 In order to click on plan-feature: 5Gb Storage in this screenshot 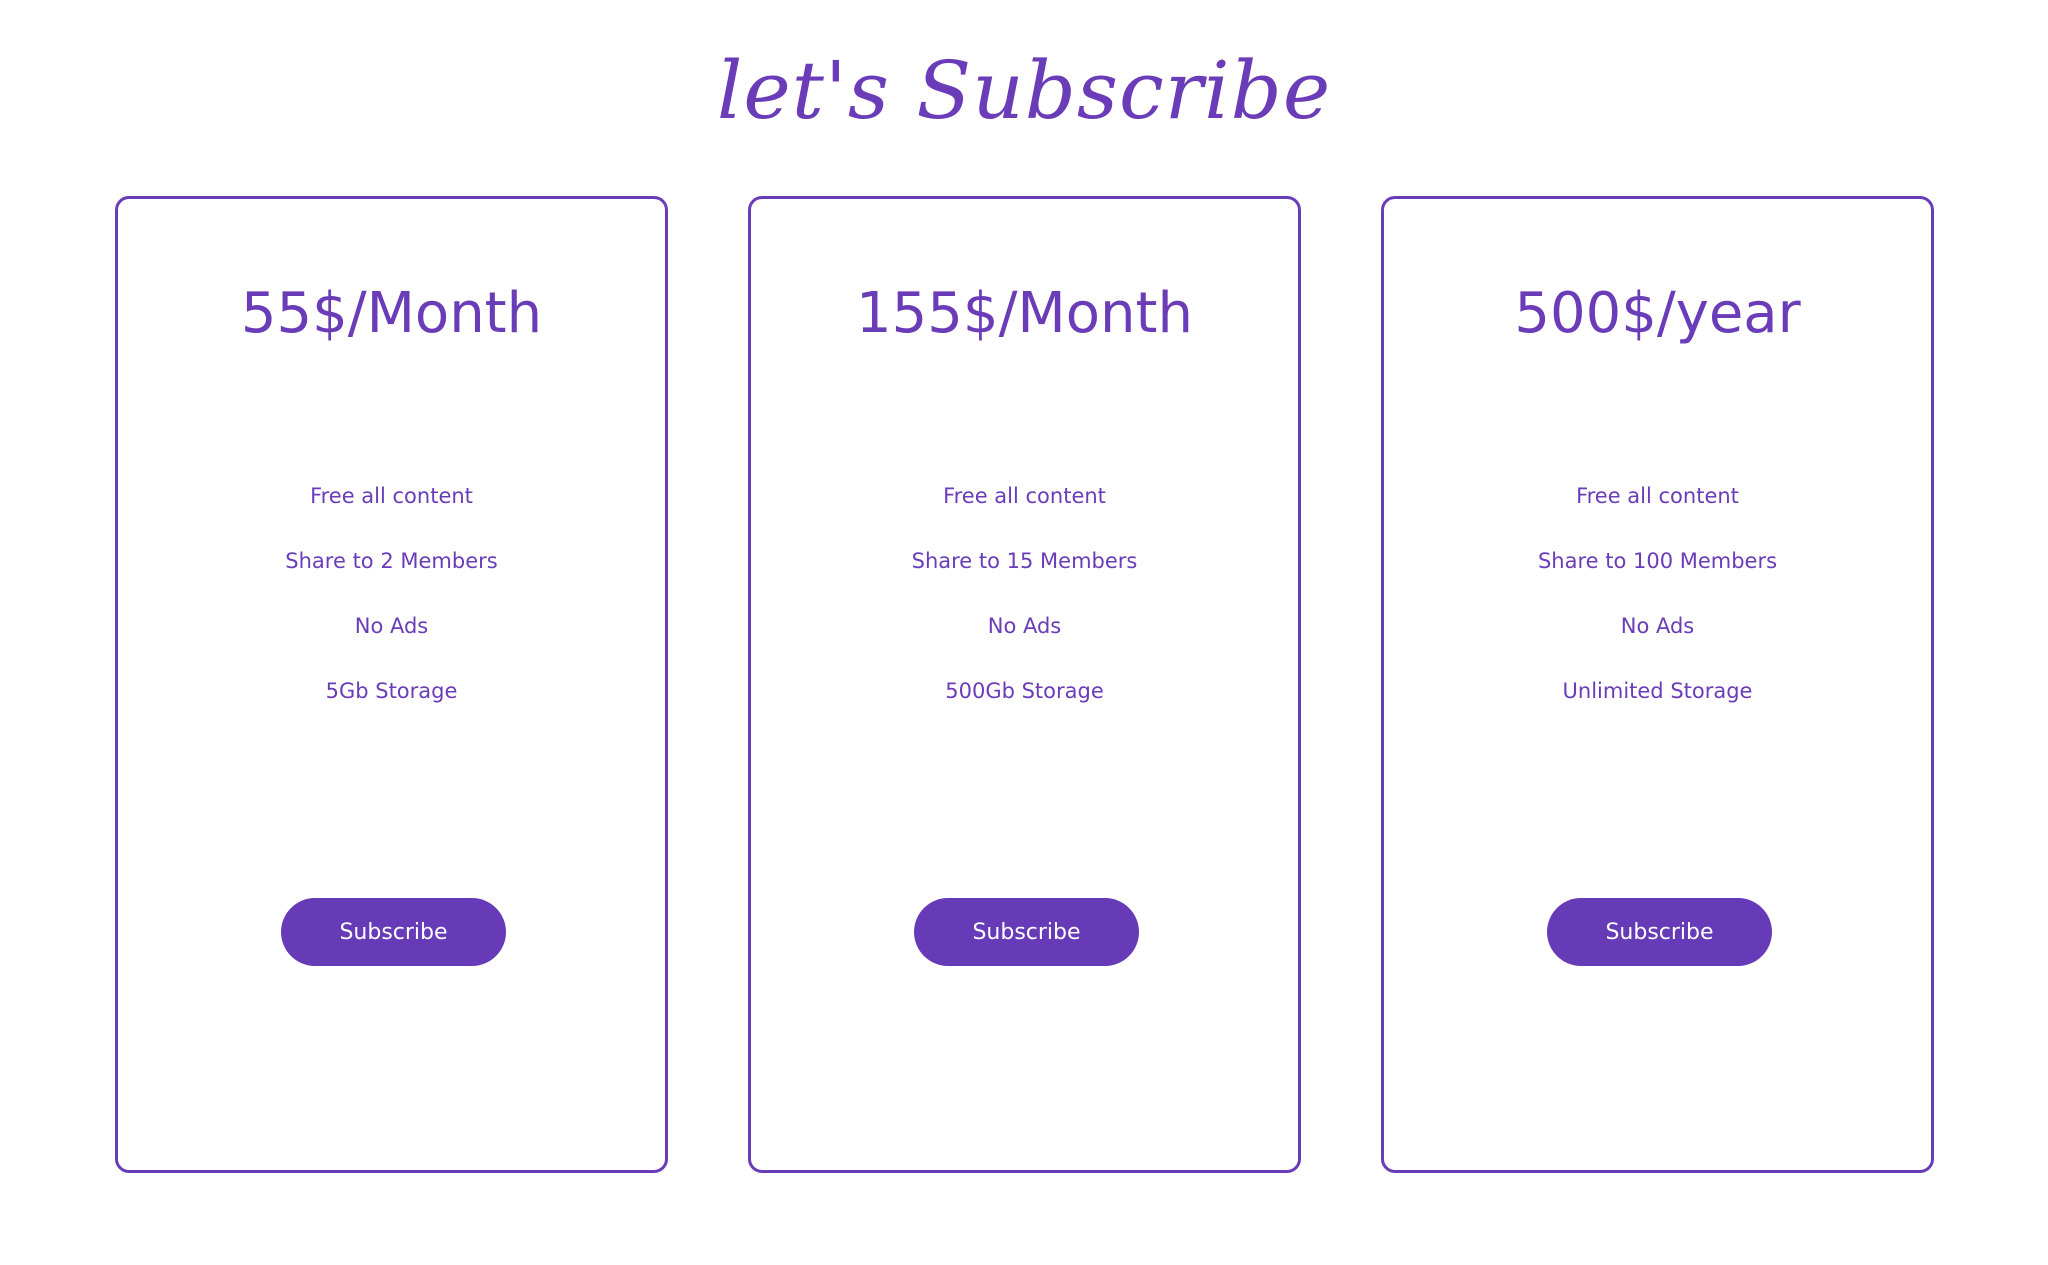, I will do `click(391, 691)`.